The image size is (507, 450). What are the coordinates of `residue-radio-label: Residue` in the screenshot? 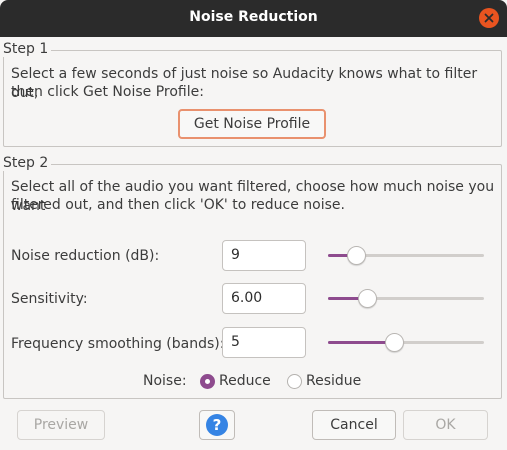 It's located at (333, 381).